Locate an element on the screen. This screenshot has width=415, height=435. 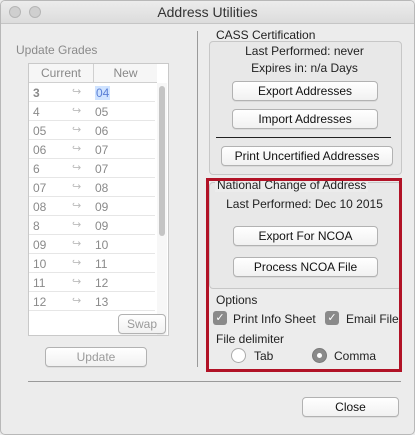
ncoa-label: National Change of Address is located at coordinates (292, 185).